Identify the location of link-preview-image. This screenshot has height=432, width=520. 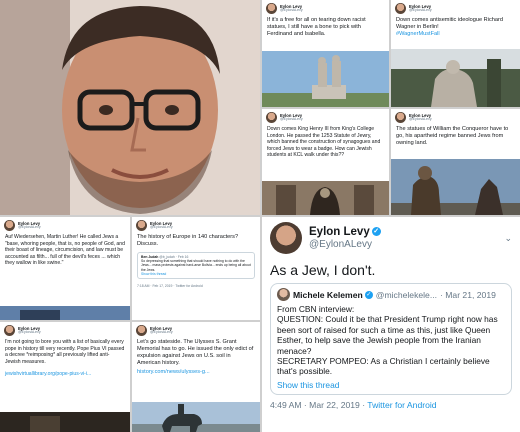
(65, 422).